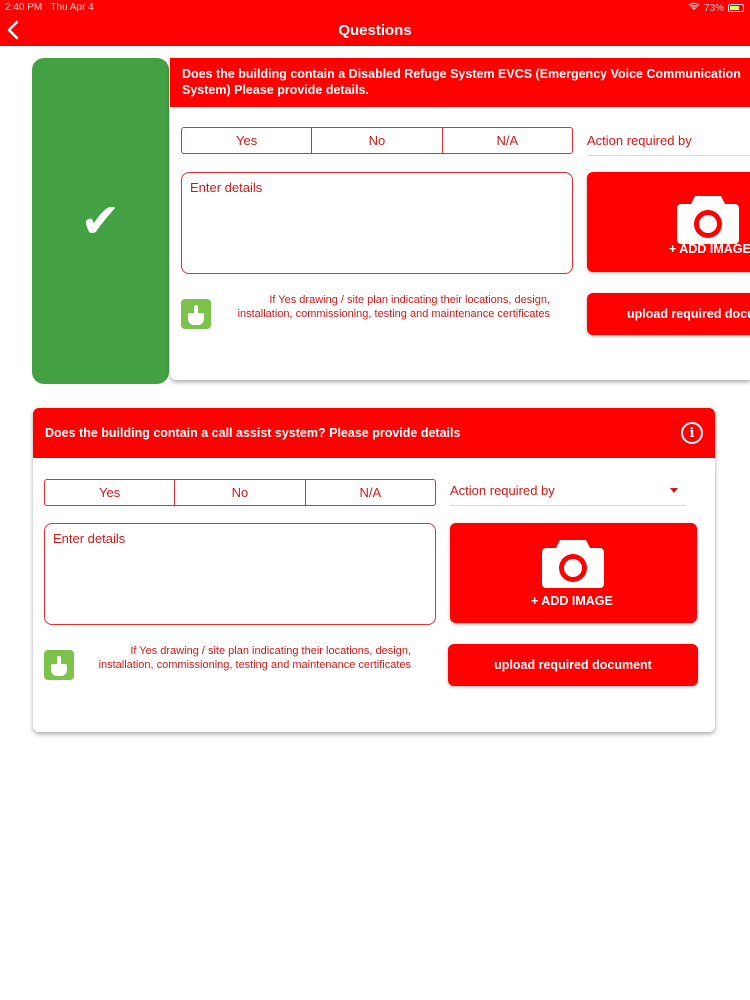 This screenshot has height=1000, width=750. I want to click on status-clock: 2:40 PM, so click(24, 7).